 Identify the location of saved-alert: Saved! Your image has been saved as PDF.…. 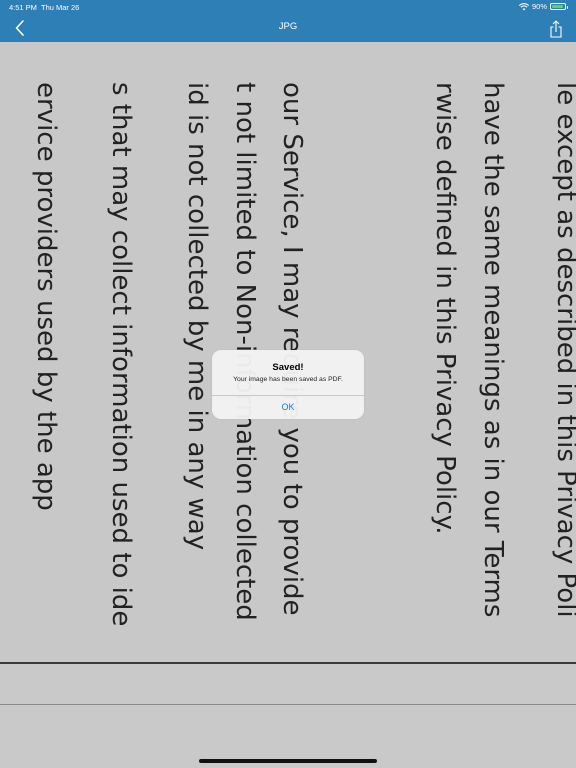
(288, 384).